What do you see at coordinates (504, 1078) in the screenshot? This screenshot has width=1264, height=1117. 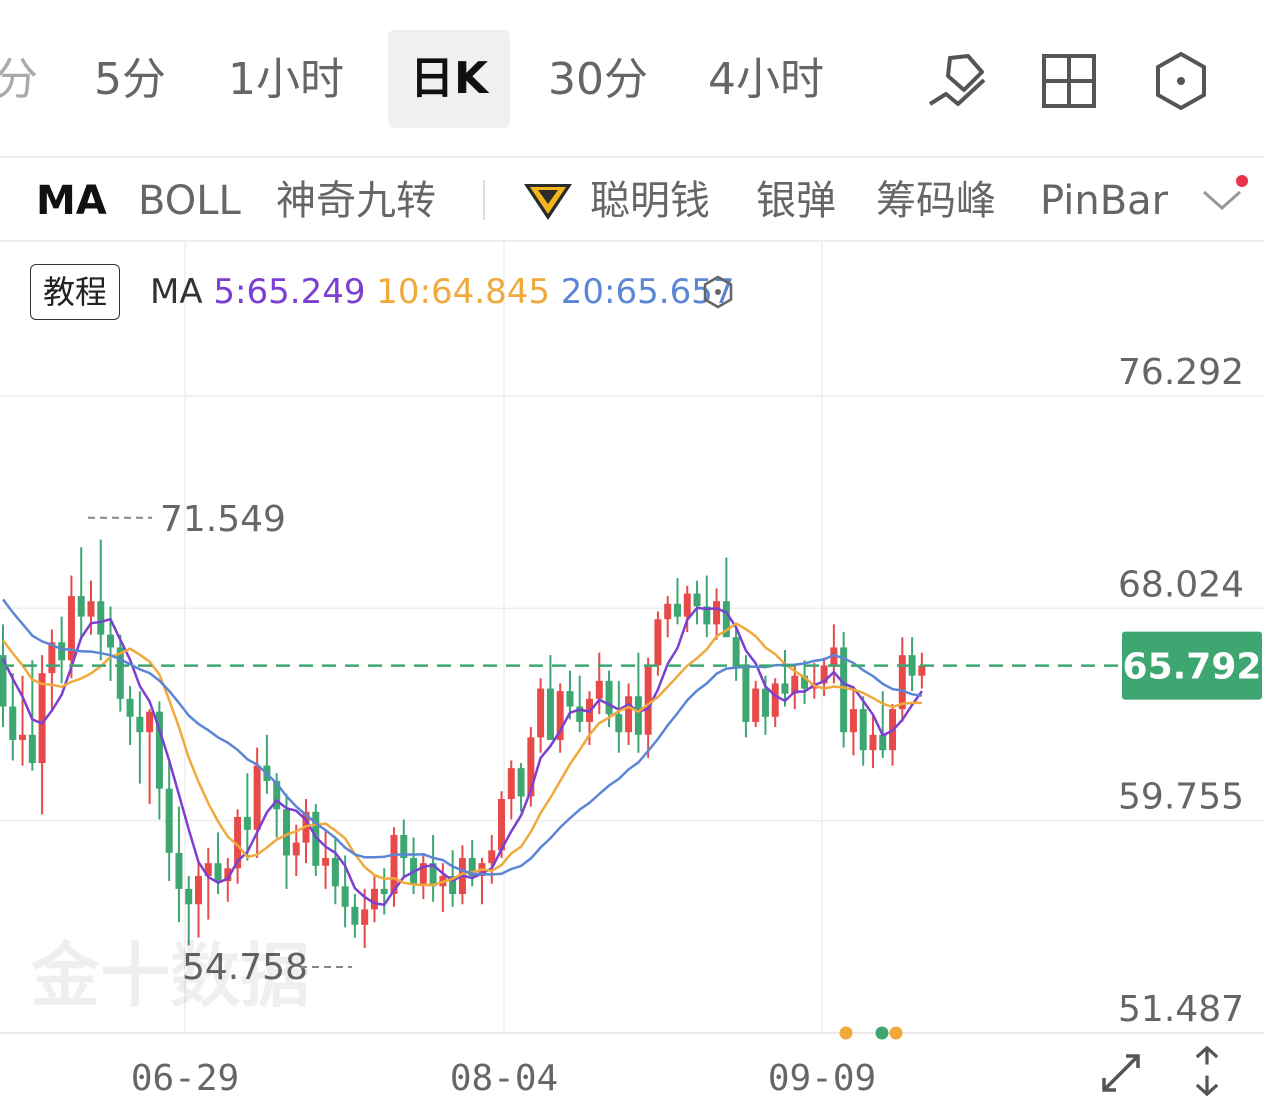 I see `x-tick-label: 08-04` at bounding box center [504, 1078].